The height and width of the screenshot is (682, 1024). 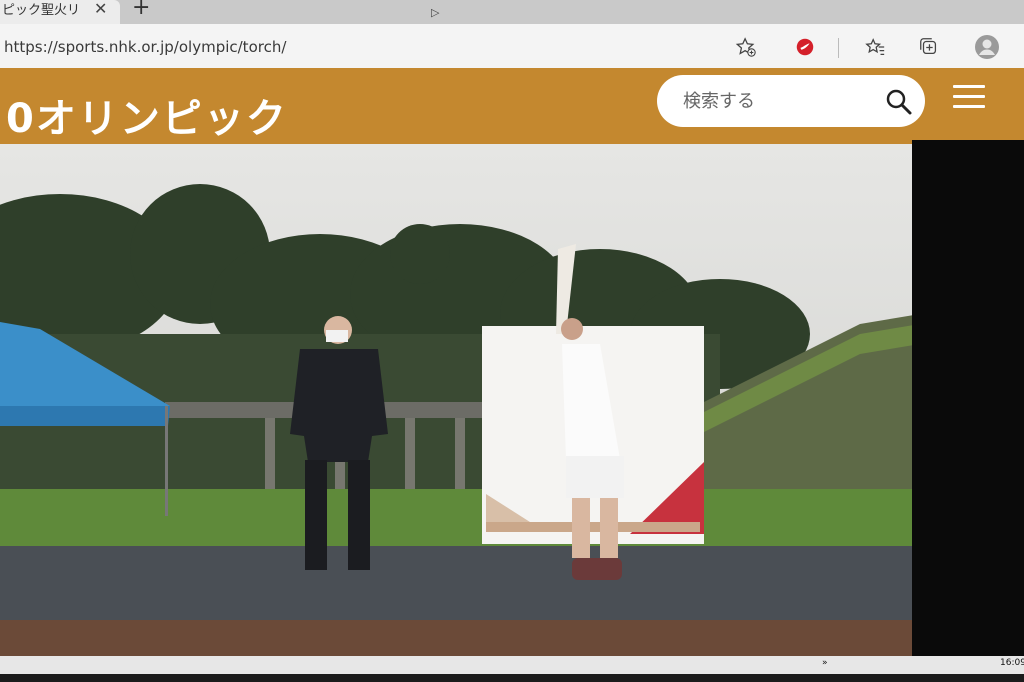 I want to click on video-letterbox, so click(x=968, y=398).